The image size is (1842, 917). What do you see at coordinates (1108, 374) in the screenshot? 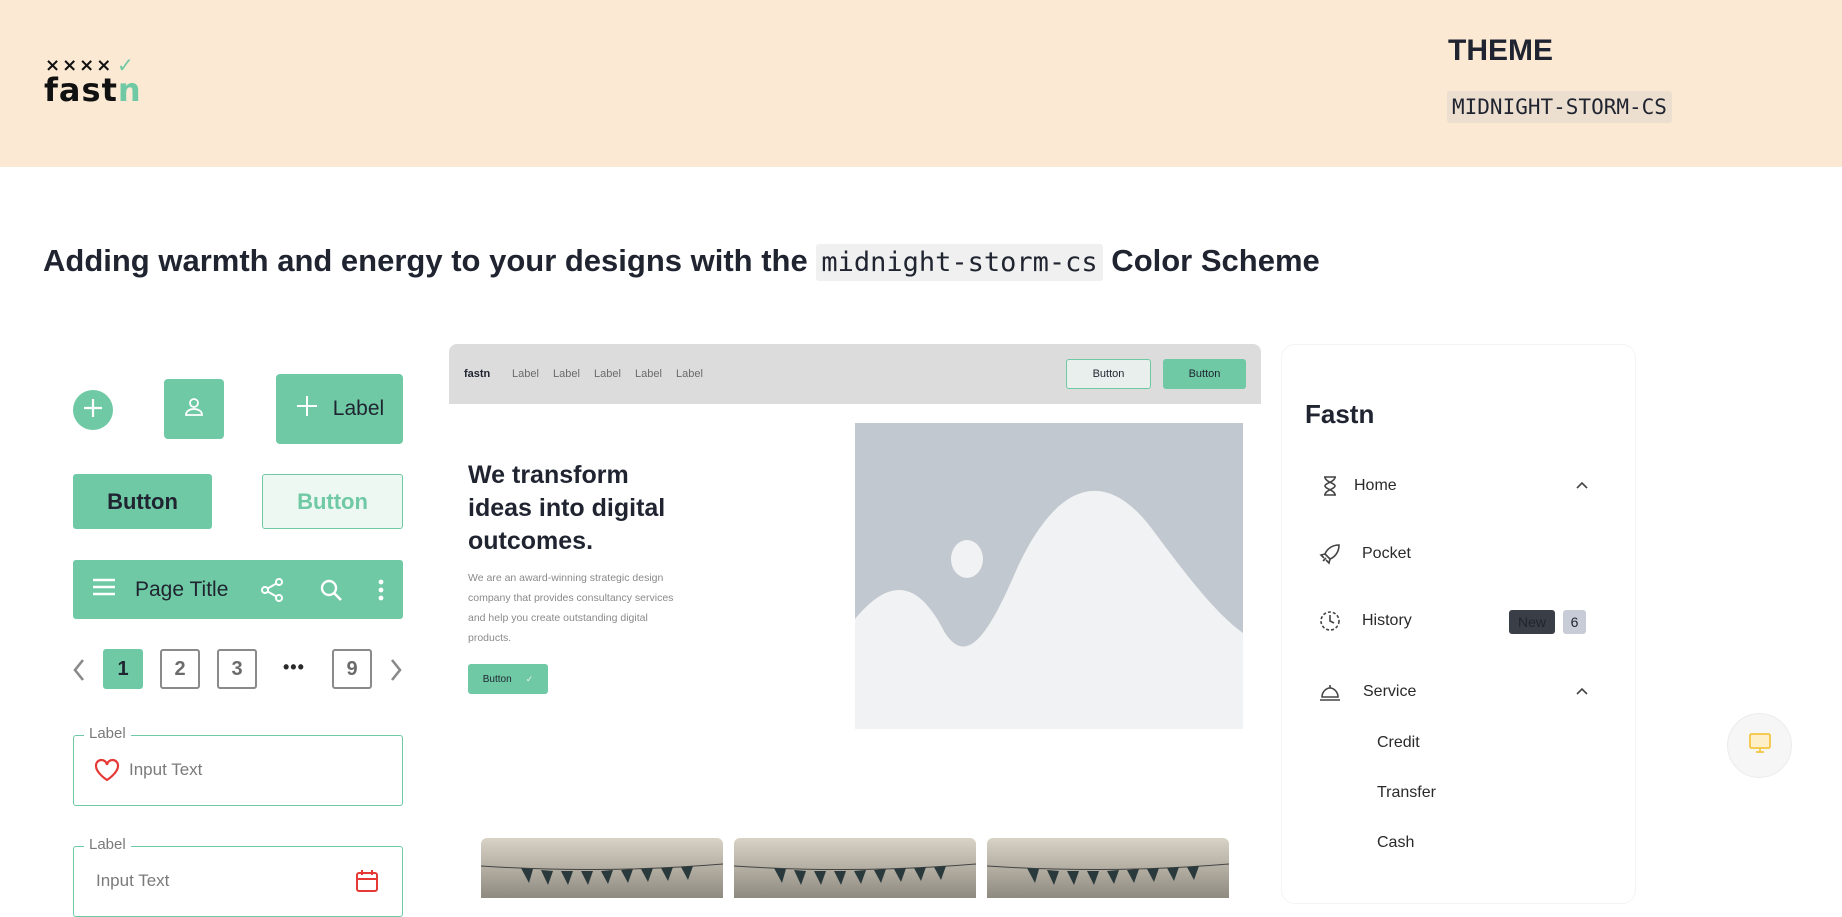
I see `preview-outline-button: Button` at bounding box center [1108, 374].